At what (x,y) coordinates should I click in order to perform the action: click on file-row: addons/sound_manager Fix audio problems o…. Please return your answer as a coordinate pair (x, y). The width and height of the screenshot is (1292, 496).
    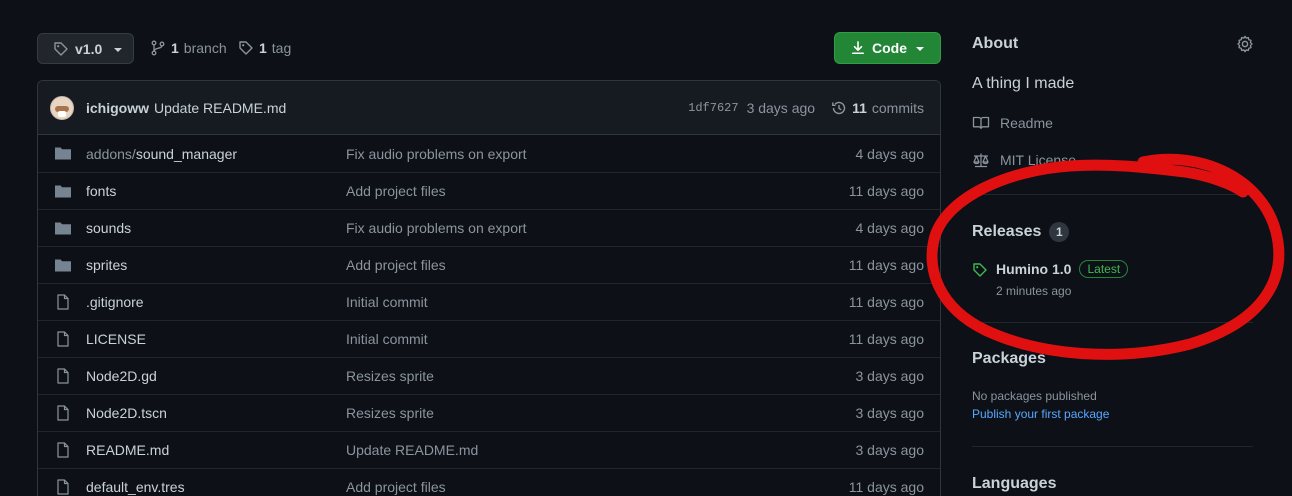
    Looking at the image, I should click on (489, 153).